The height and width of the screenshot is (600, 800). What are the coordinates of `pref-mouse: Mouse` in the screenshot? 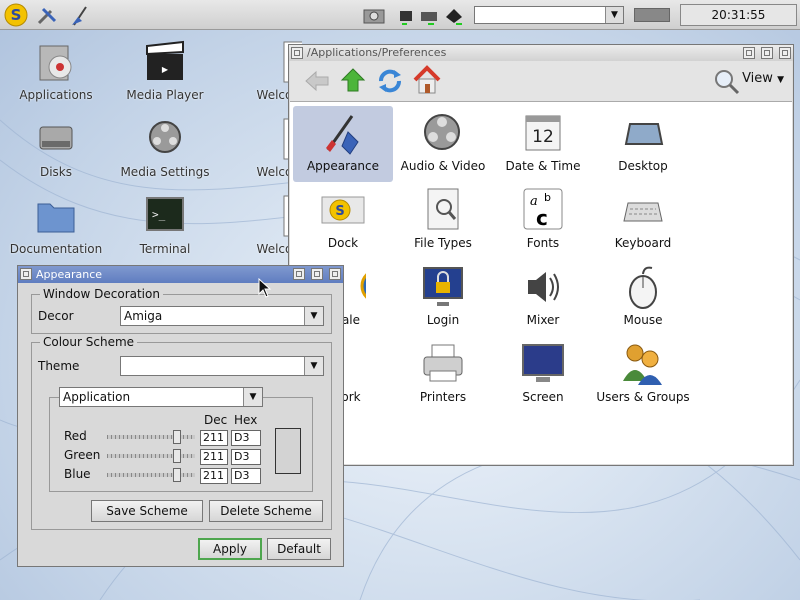 It's located at (643, 298).